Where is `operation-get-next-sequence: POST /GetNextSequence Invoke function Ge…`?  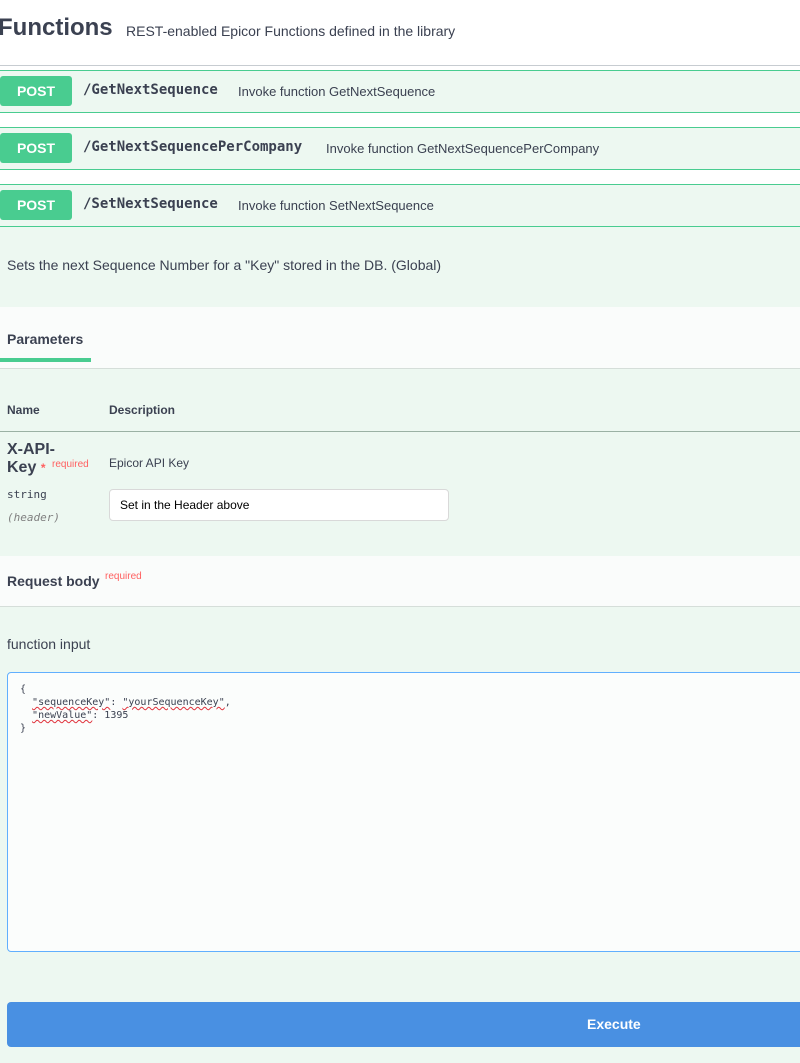 operation-get-next-sequence: POST /GetNextSequence Invoke function Ge… is located at coordinates (400, 91).